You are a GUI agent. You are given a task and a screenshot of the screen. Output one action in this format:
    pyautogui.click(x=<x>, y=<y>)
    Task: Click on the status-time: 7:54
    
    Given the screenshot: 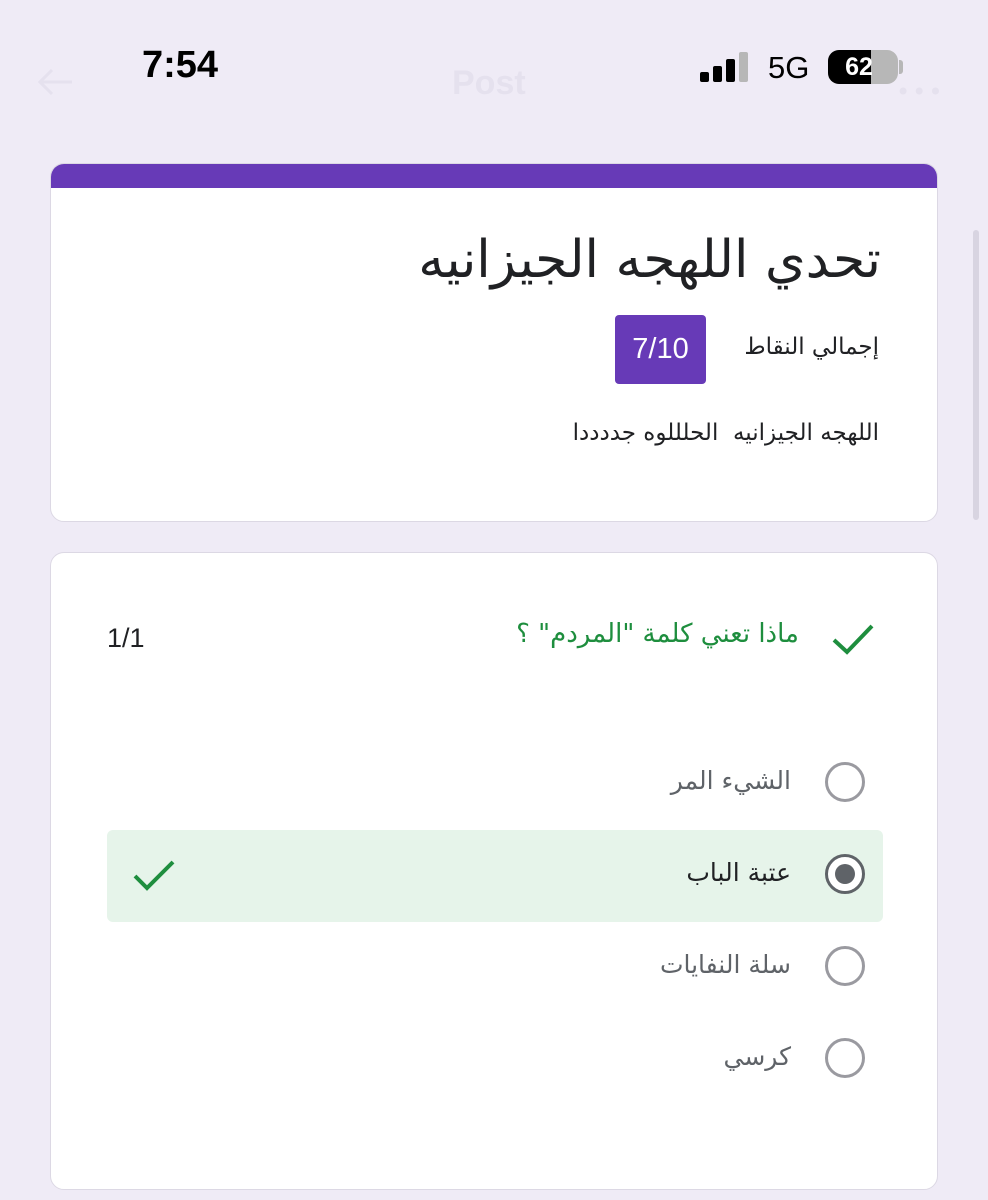 What is the action you would take?
    pyautogui.click(x=180, y=65)
    